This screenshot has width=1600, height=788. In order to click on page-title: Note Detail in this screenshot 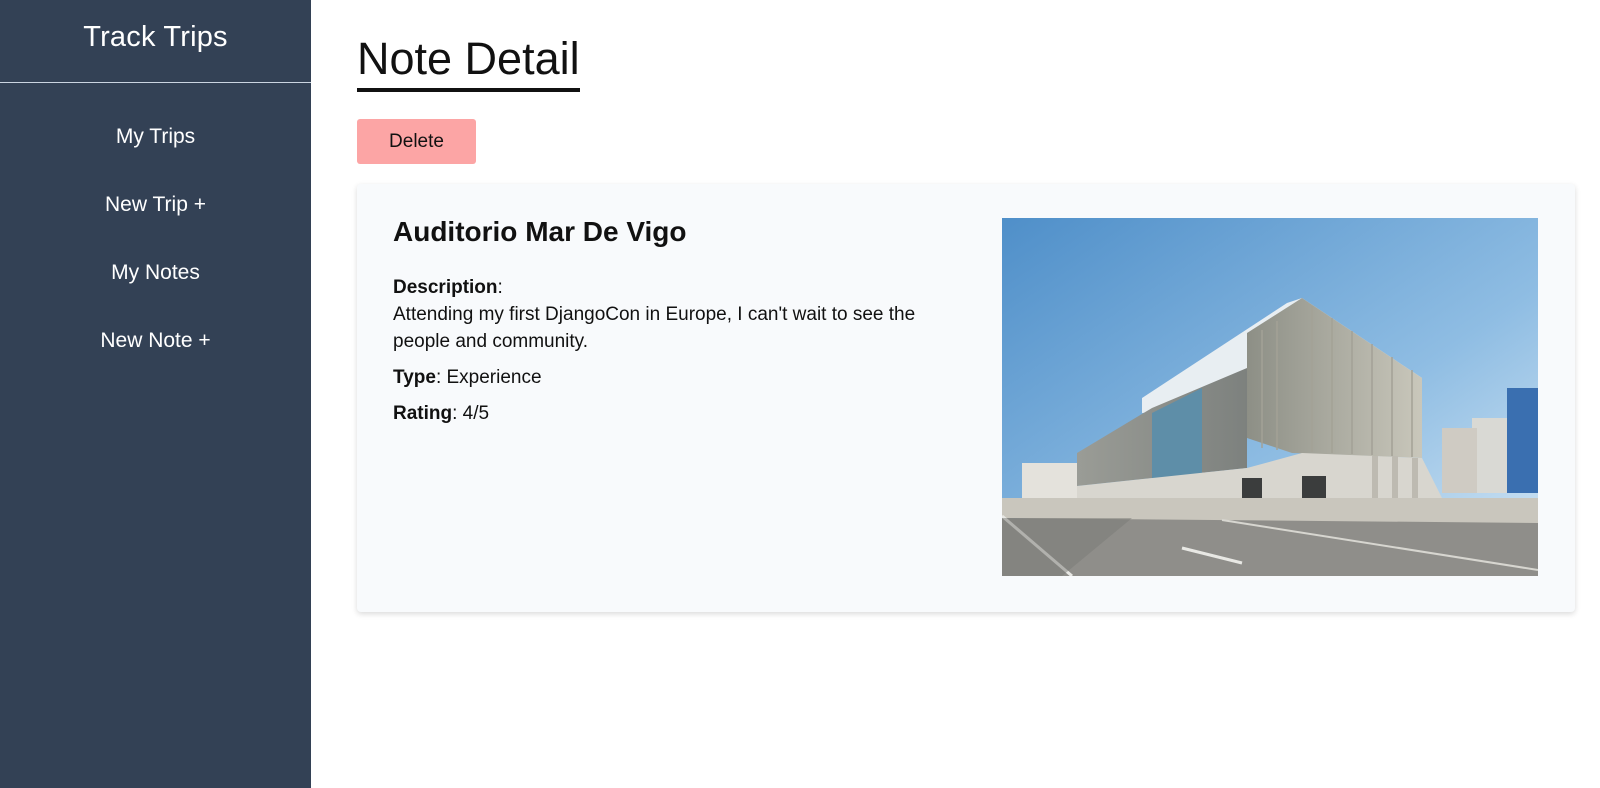, I will do `click(468, 61)`.